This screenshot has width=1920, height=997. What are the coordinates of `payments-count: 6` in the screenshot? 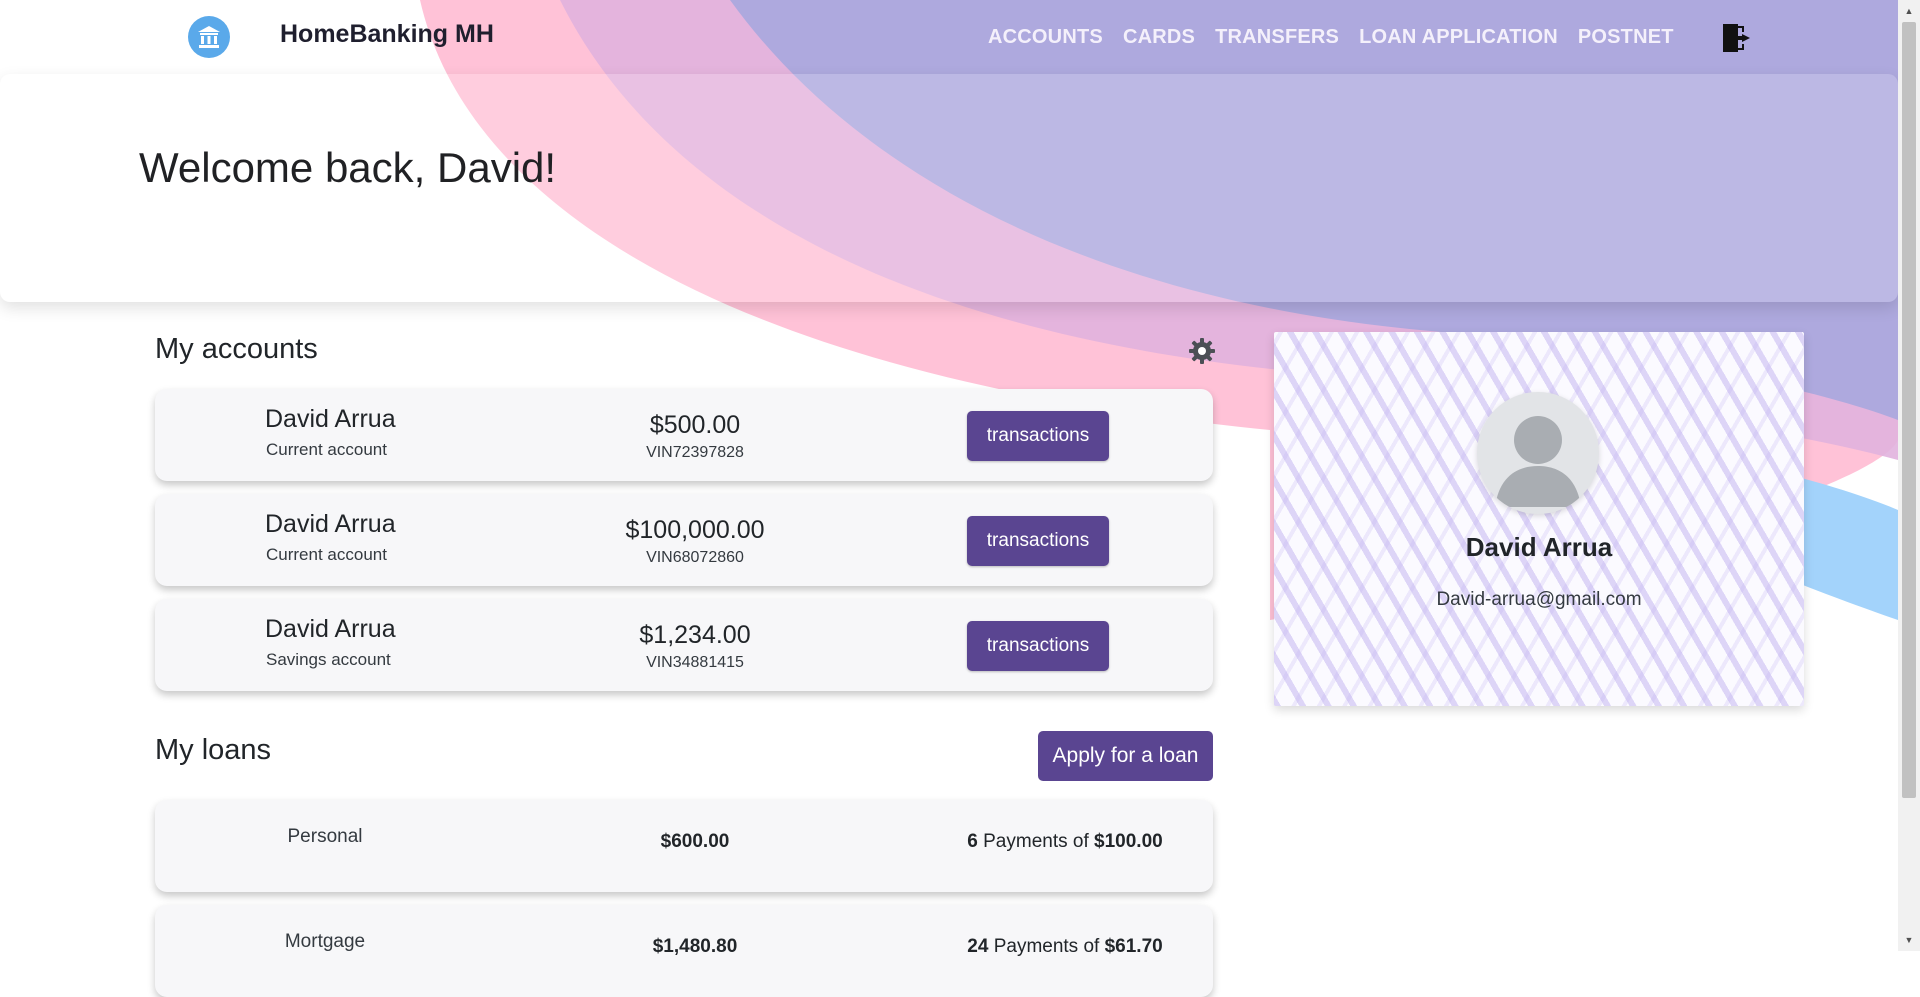 It's located at (972, 841).